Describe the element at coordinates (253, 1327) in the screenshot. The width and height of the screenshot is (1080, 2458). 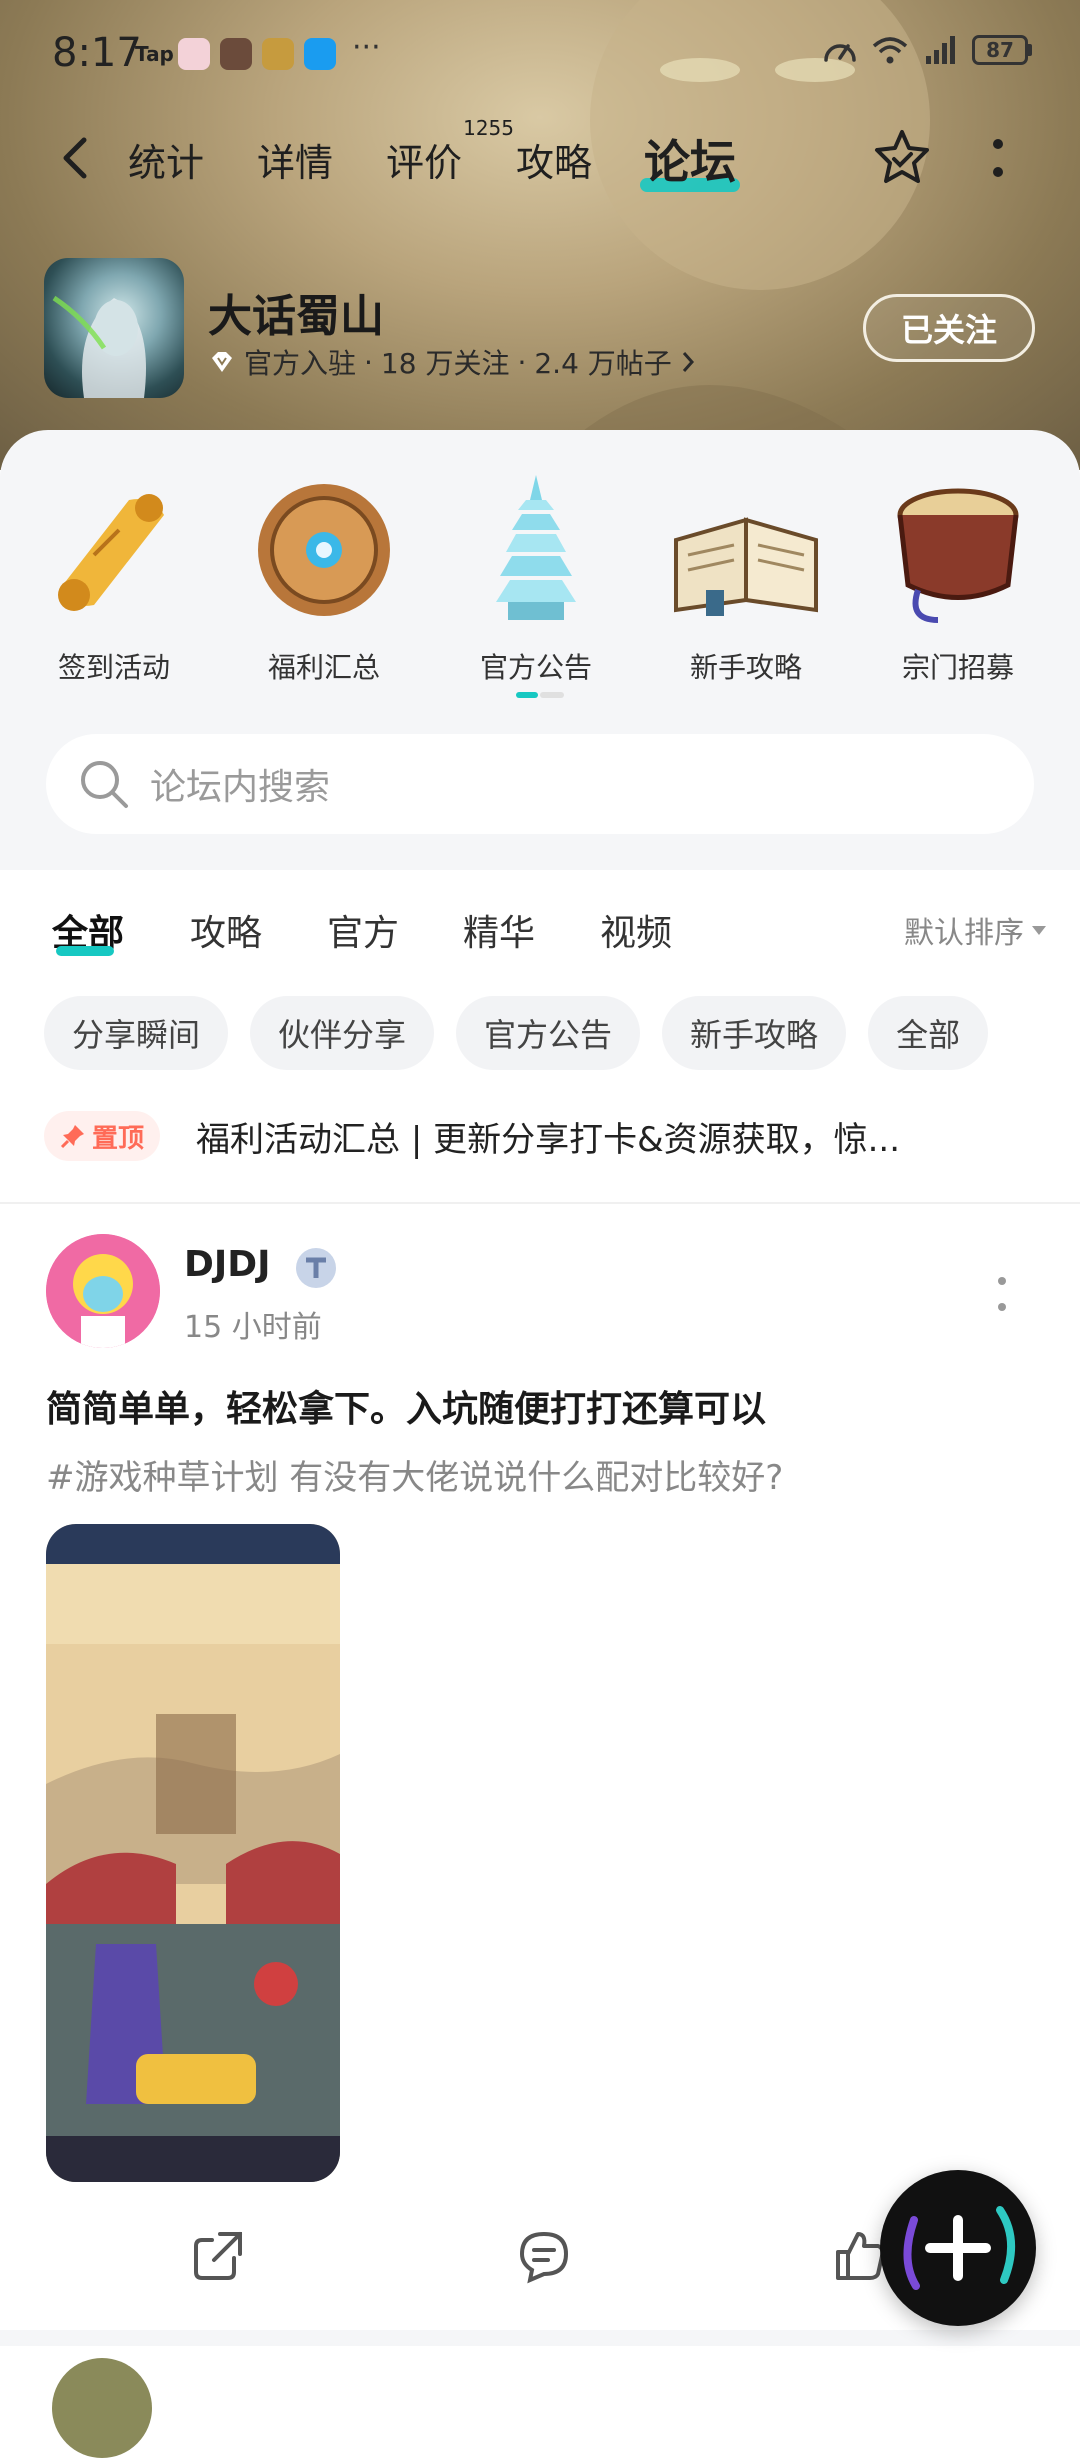
I see `post-time: 15 小时前` at that location.